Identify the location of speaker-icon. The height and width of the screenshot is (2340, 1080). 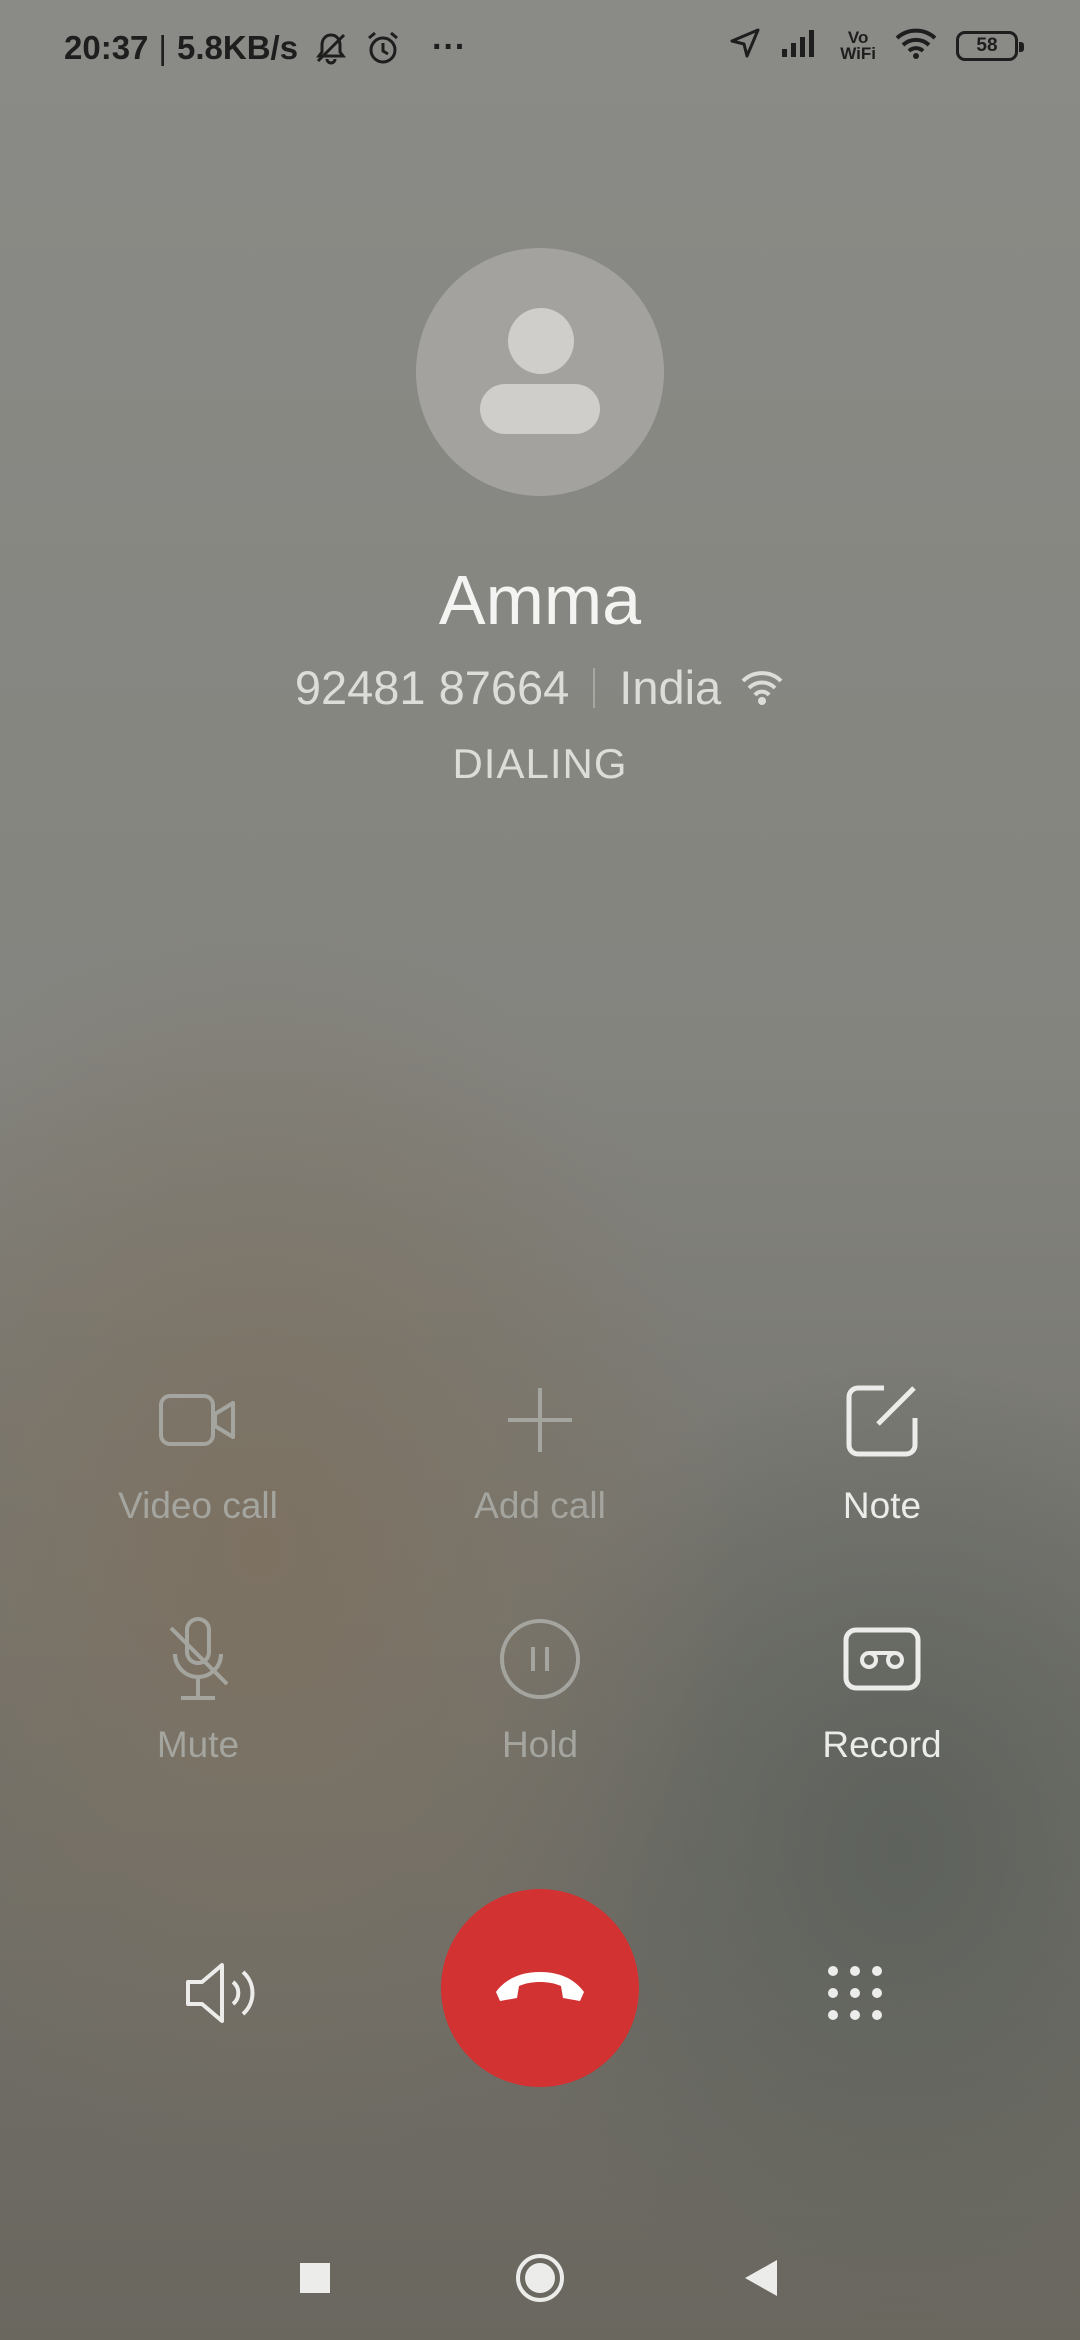
(225, 1995).